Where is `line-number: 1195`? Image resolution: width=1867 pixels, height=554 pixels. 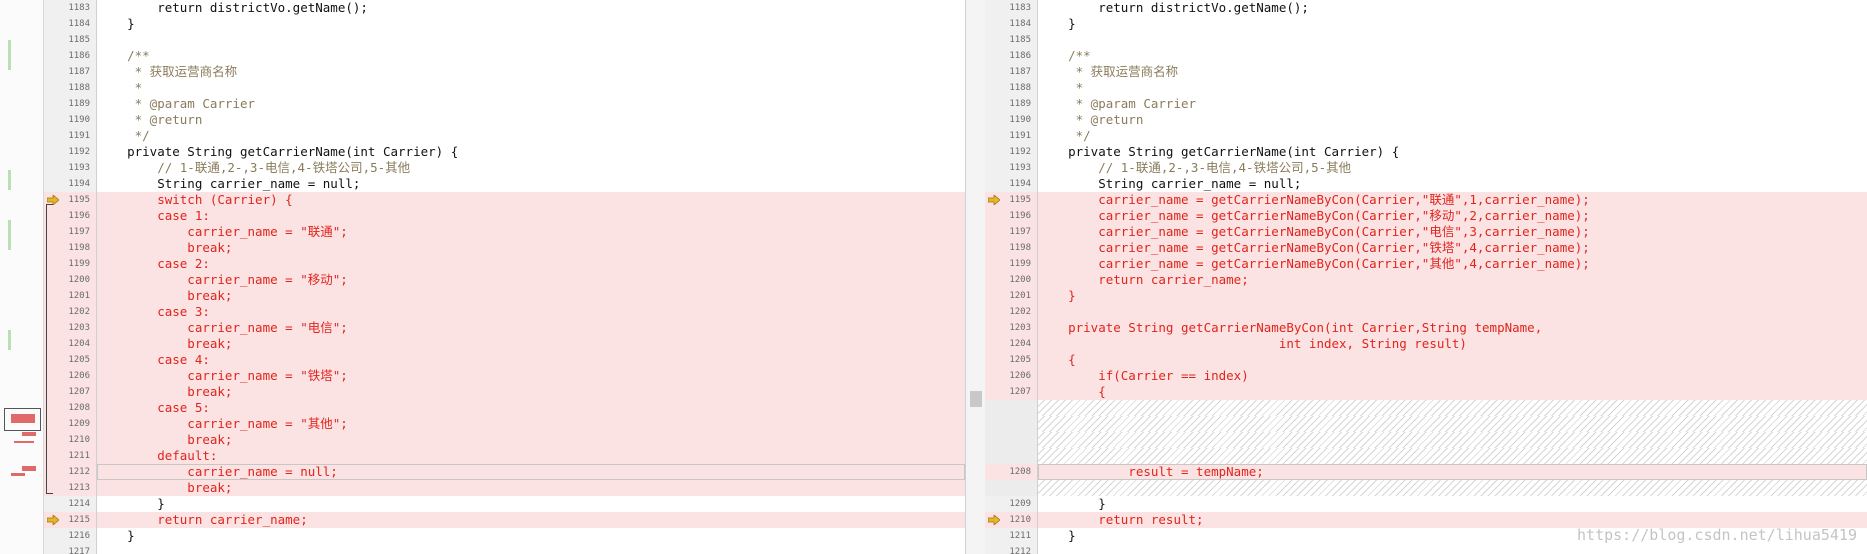
line-number: 1195 is located at coordinates (1011, 200).